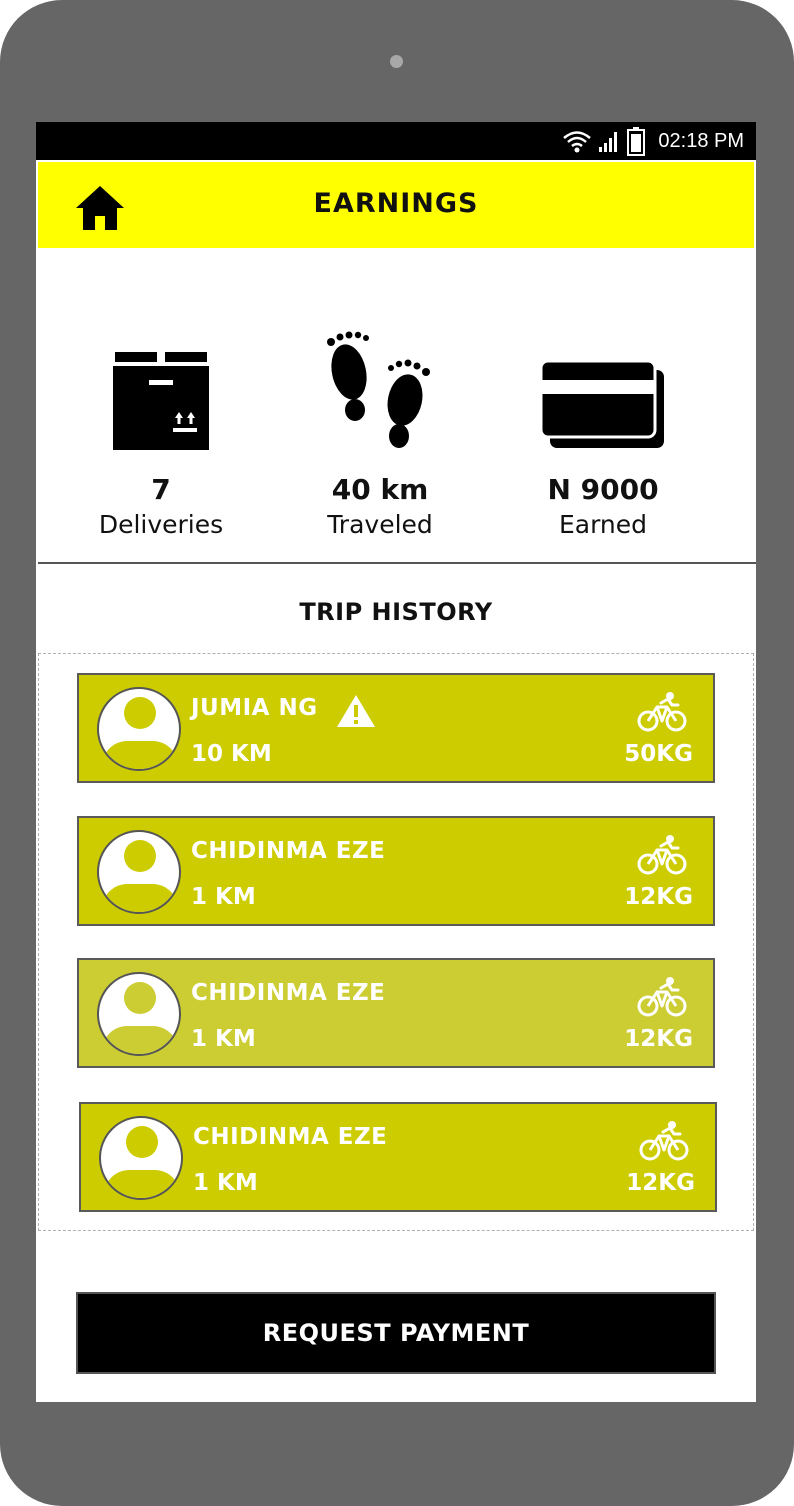 Image resolution: width=794 pixels, height=1506 pixels. Describe the element at coordinates (658, 754) in the screenshot. I see `trip-weight: 50KG` at that location.